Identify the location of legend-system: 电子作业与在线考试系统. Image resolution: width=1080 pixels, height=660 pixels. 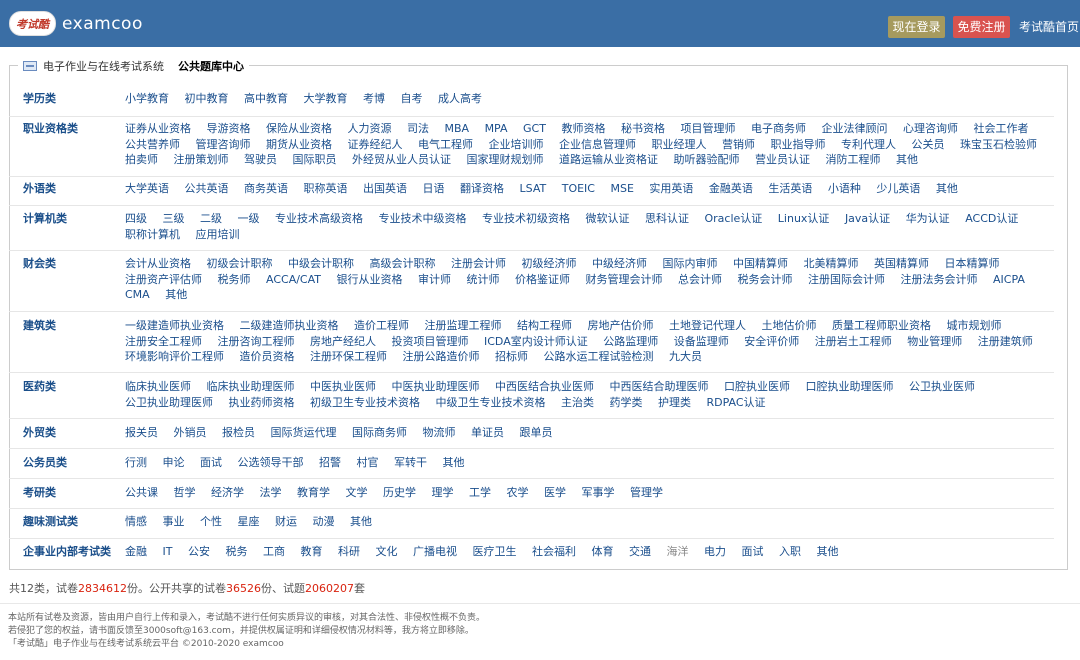
(103, 66).